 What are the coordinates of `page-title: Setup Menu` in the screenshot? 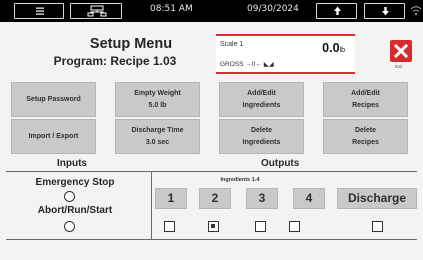 It's located at (131, 44).